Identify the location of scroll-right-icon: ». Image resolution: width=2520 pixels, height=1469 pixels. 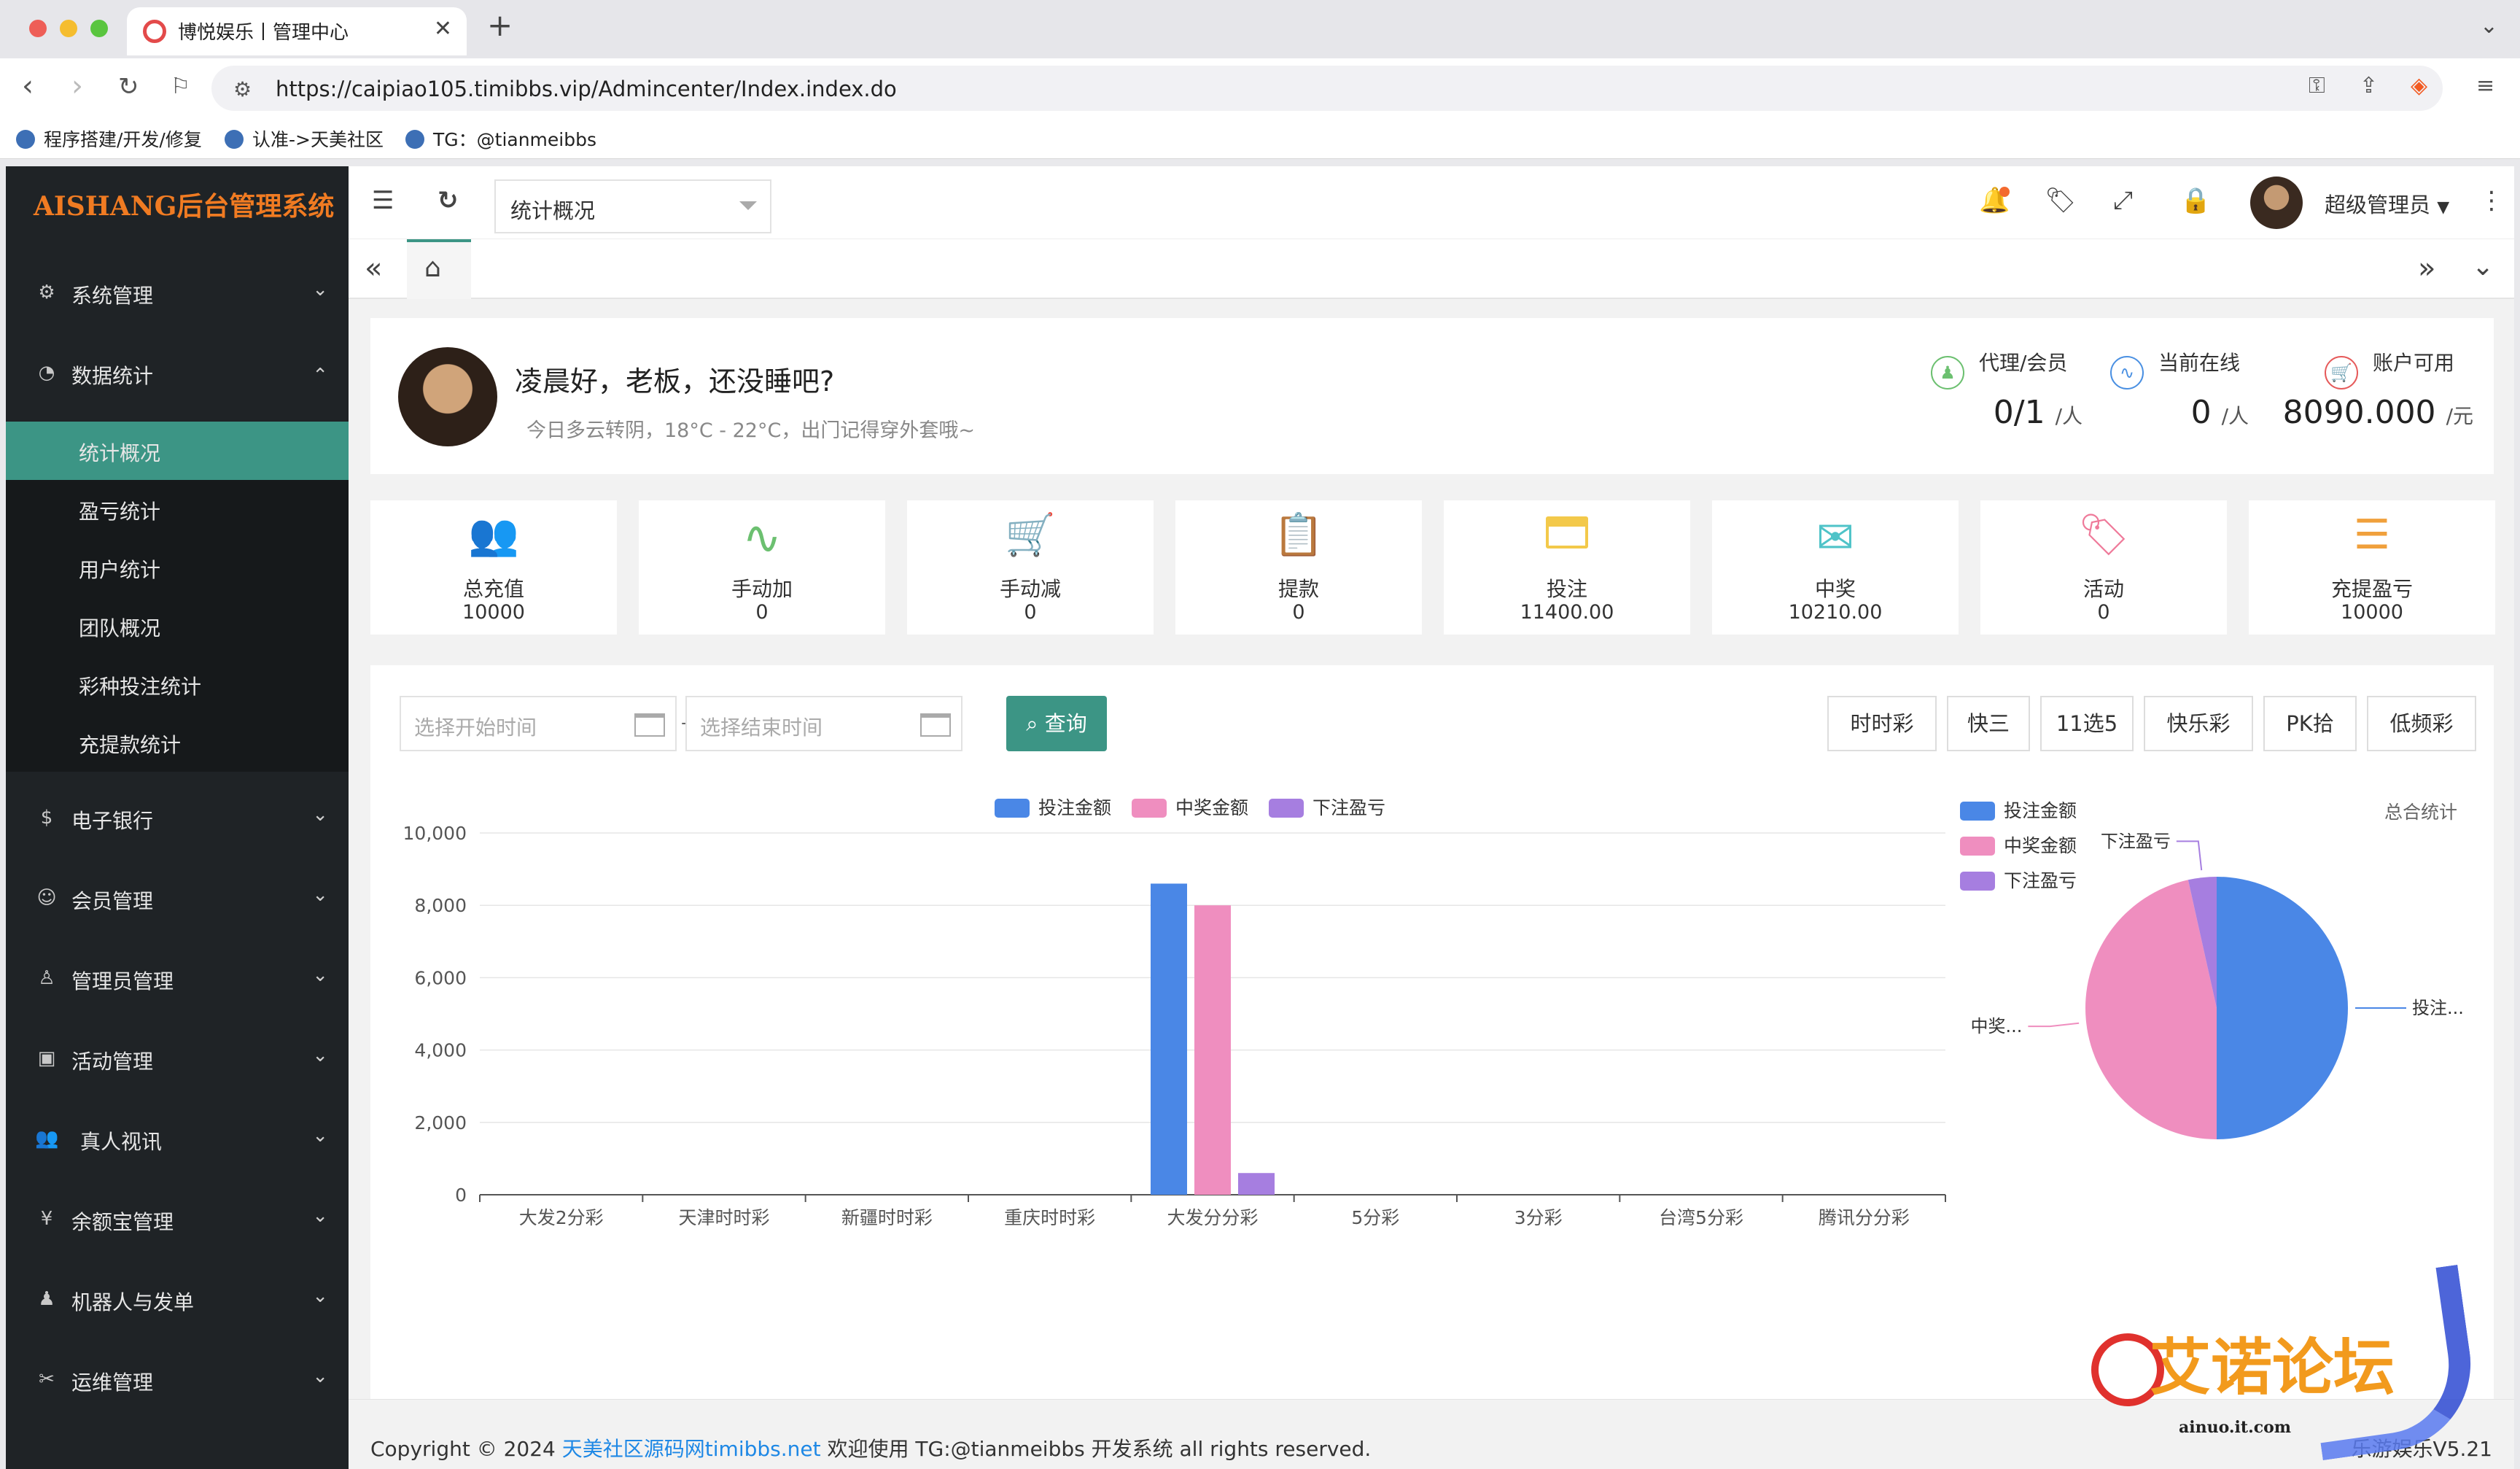
(2426, 268).